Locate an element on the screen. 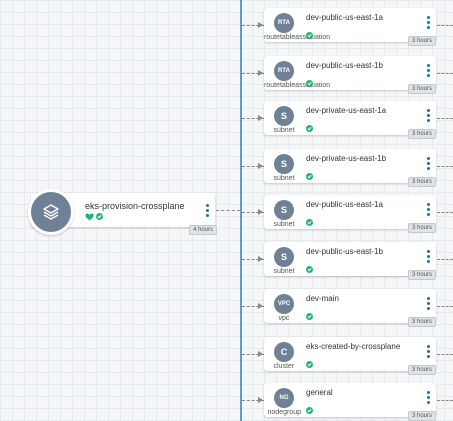 The image size is (453, 421). resource-name: general is located at coordinates (319, 392).